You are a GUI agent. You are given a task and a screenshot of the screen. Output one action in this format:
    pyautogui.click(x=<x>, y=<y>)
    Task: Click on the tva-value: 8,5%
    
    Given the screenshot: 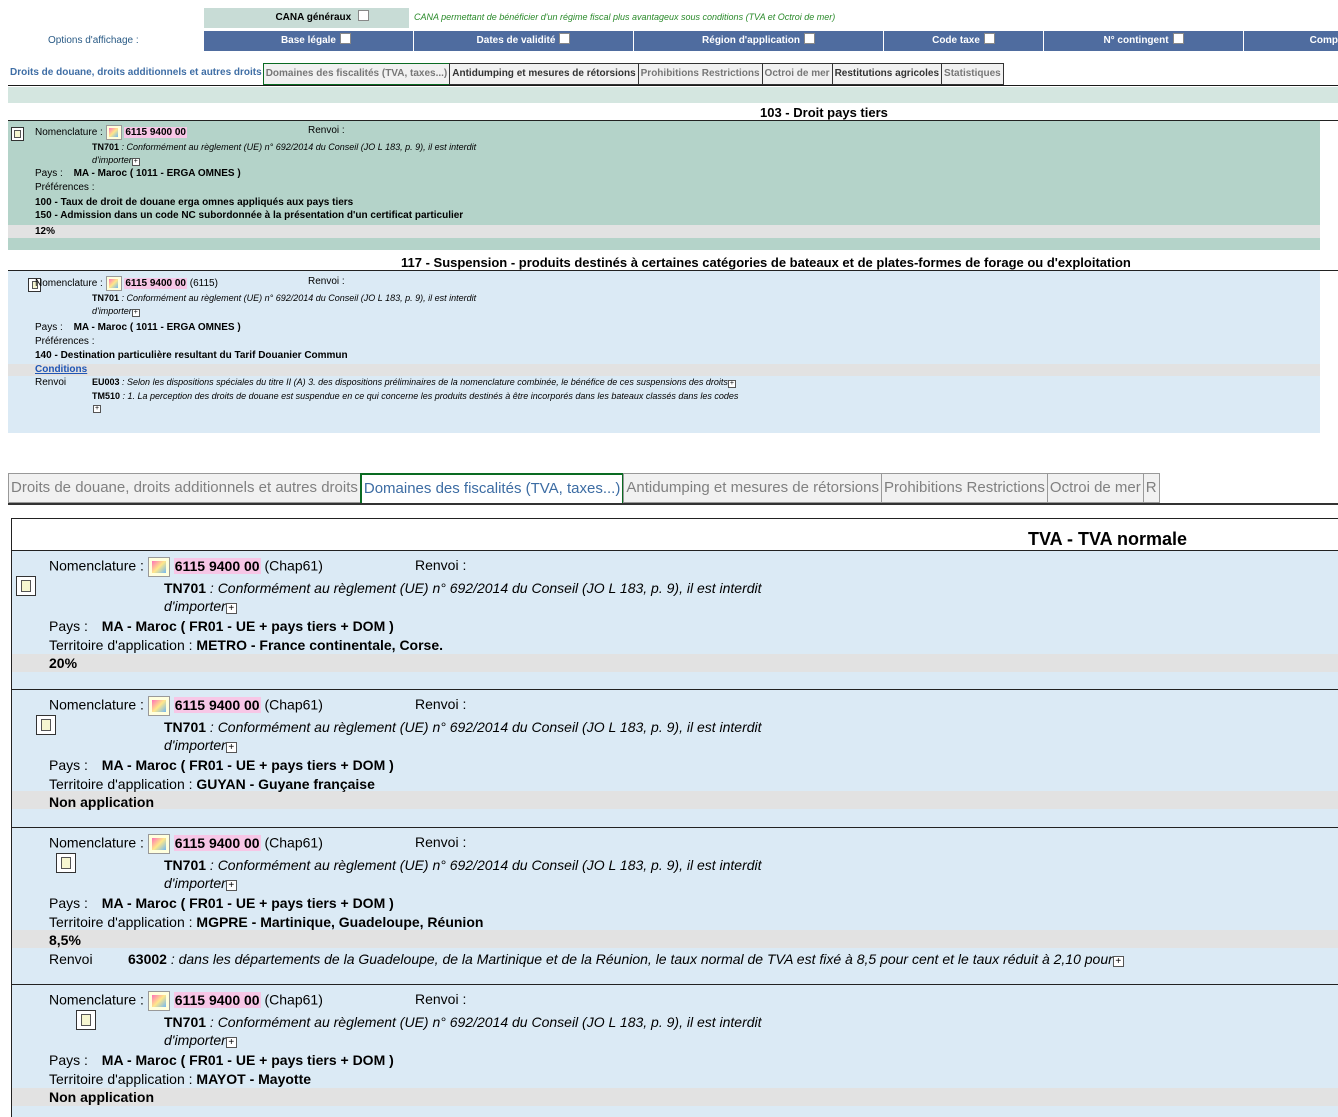 What is the action you would take?
    pyautogui.click(x=65, y=940)
    